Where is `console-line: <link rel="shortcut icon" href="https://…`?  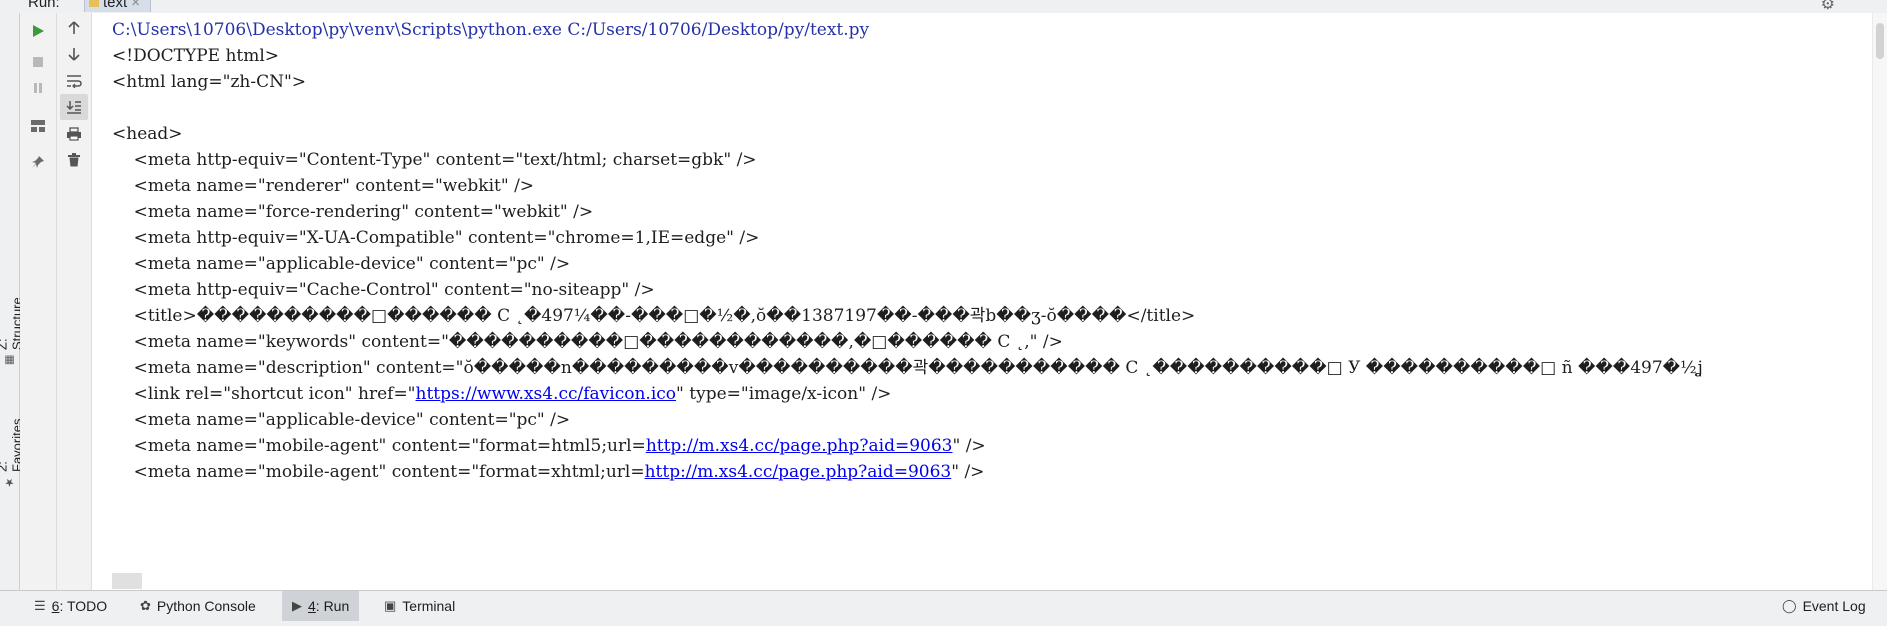
console-line: <link rel="shortcut icon" href="https://… is located at coordinates (502, 394).